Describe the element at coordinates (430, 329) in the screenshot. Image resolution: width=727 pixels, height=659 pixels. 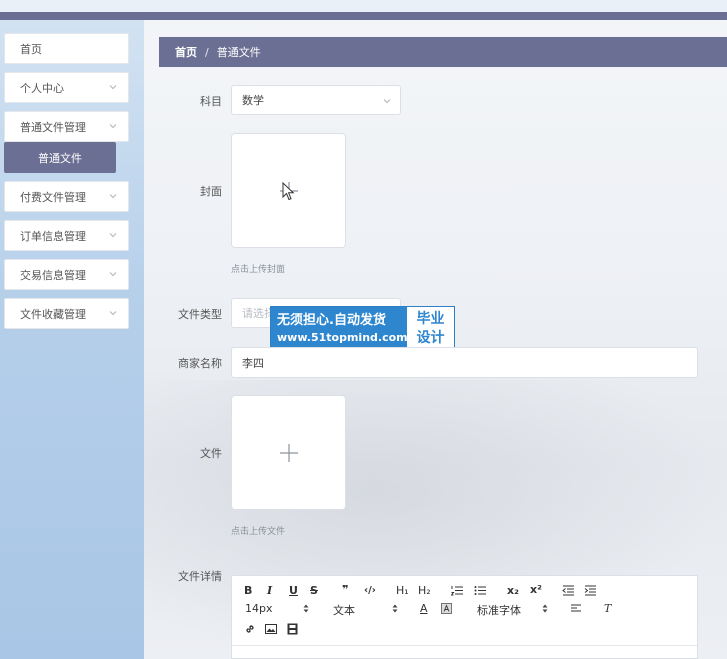
I see `watermark-badge: 毕业 设计` at that location.